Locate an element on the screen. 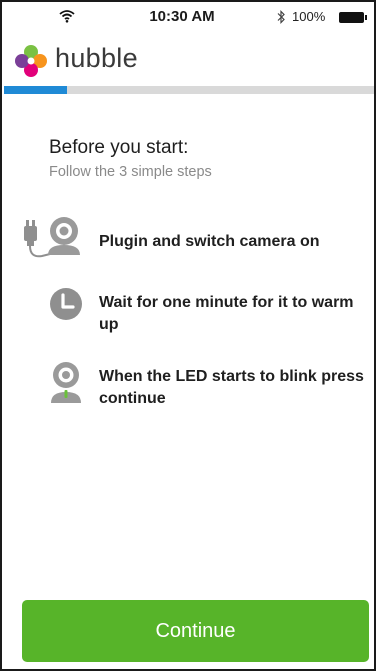 This screenshot has height=671, width=376. brand-name: hubble is located at coordinates (96, 58).